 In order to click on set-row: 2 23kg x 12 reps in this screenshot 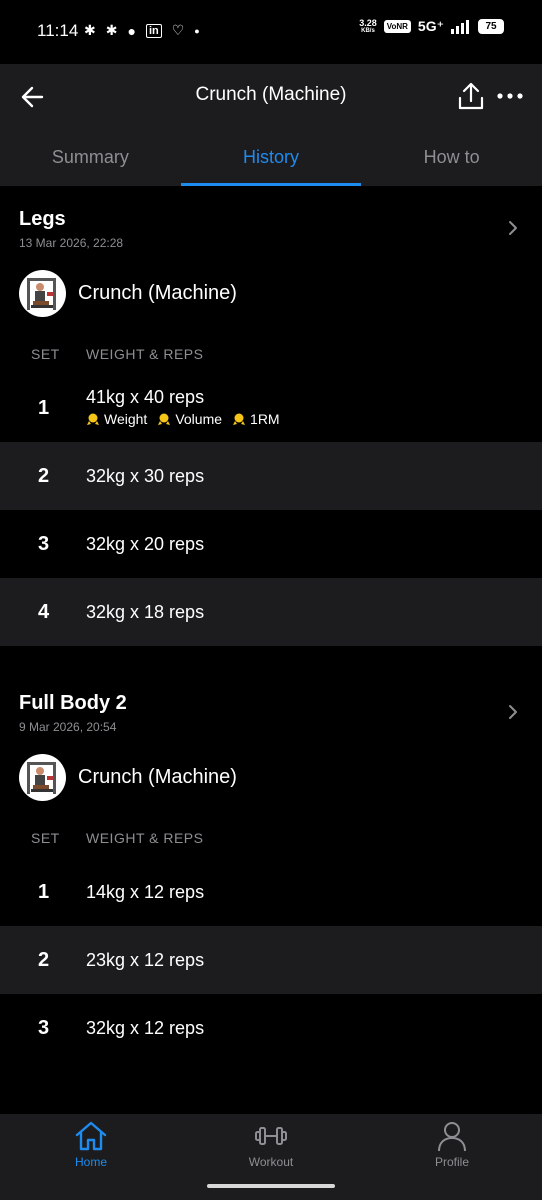, I will do `click(271, 960)`.